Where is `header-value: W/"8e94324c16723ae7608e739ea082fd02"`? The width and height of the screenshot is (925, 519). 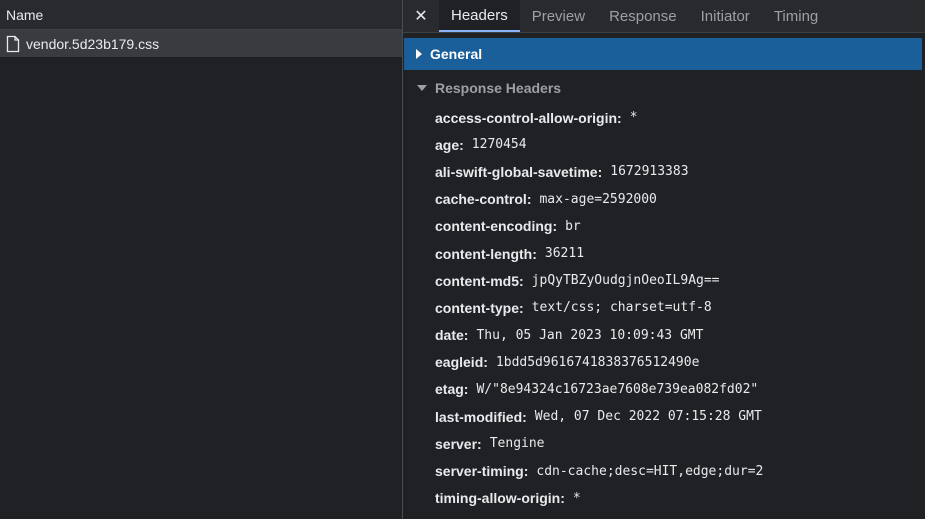 header-value: W/"8e94324c16723ae7608e739ea082fd02" is located at coordinates (617, 389).